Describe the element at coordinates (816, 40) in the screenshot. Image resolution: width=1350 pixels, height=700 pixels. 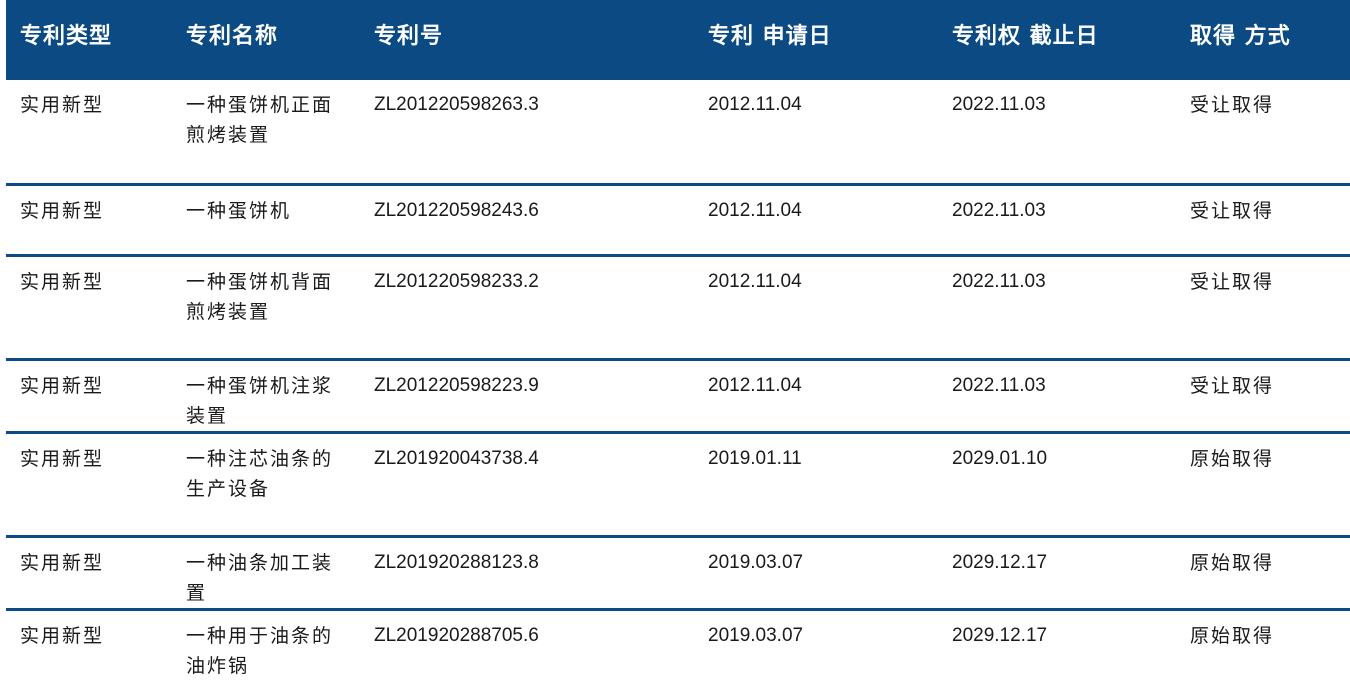
I see `header-apply-date: 专利 申请日` at that location.